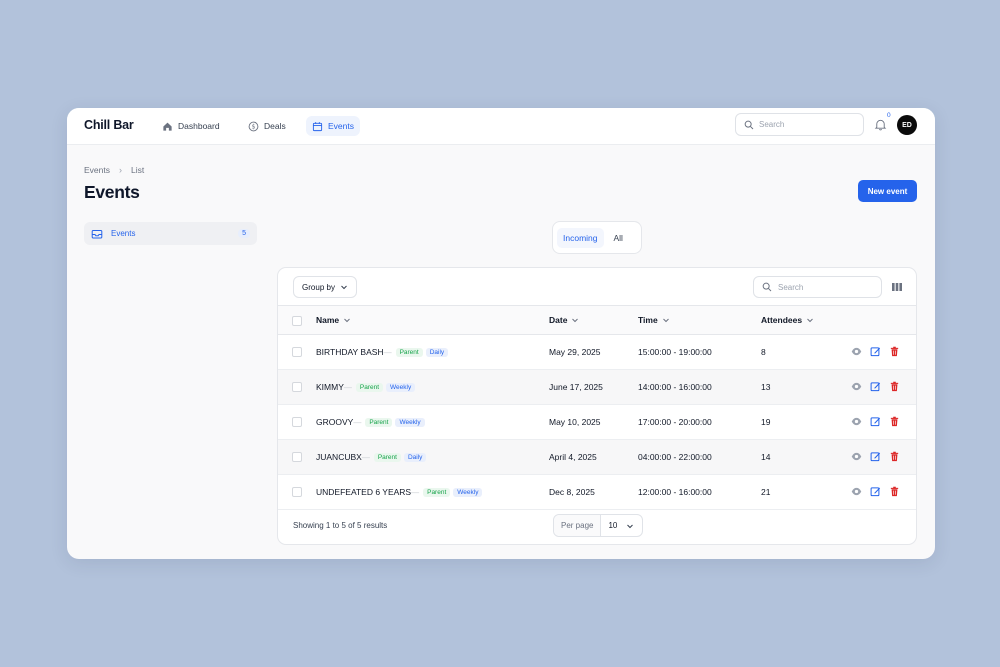  What do you see at coordinates (572, 492) in the screenshot?
I see `cell-date: Dec 8, 2025` at bounding box center [572, 492].